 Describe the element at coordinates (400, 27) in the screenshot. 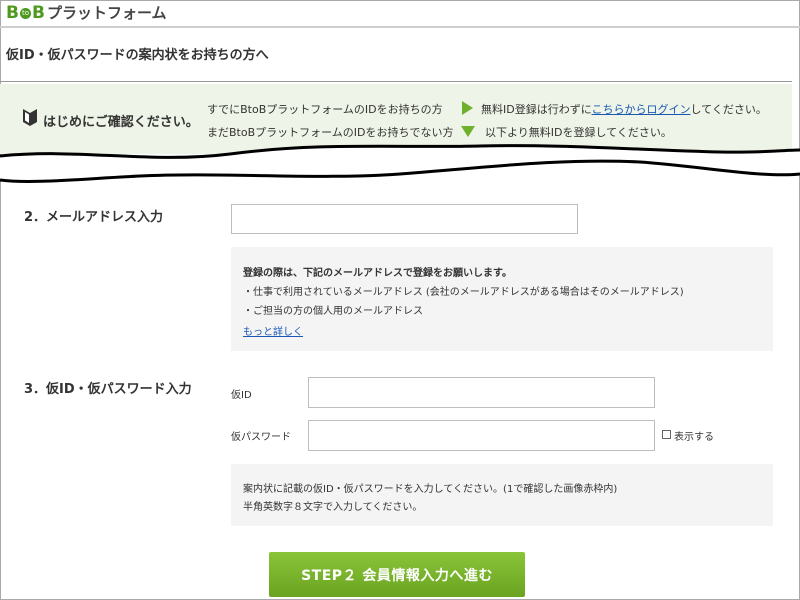

I see `header-divider` at that location.